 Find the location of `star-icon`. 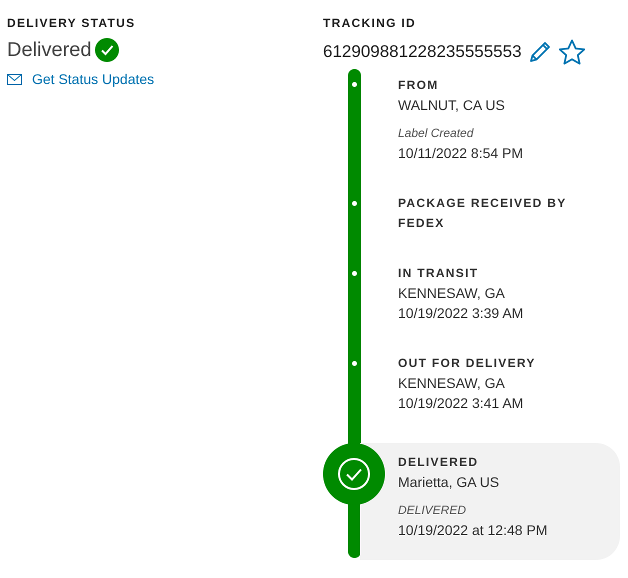

star-icon is located at coordinates (572, 52).